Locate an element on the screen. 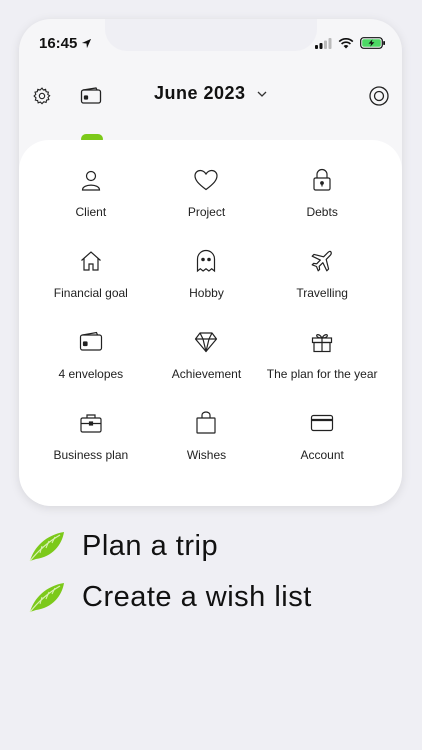 The height and width of the screenshot is (750, 422). battery-charging-icon is located at coordinates (372, 43).